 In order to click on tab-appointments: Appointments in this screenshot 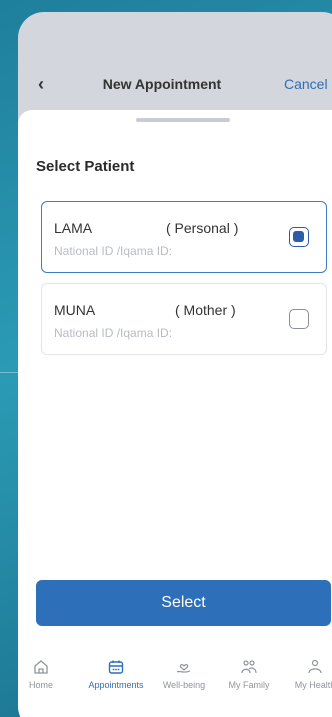, I will do `click(116, 674)`.